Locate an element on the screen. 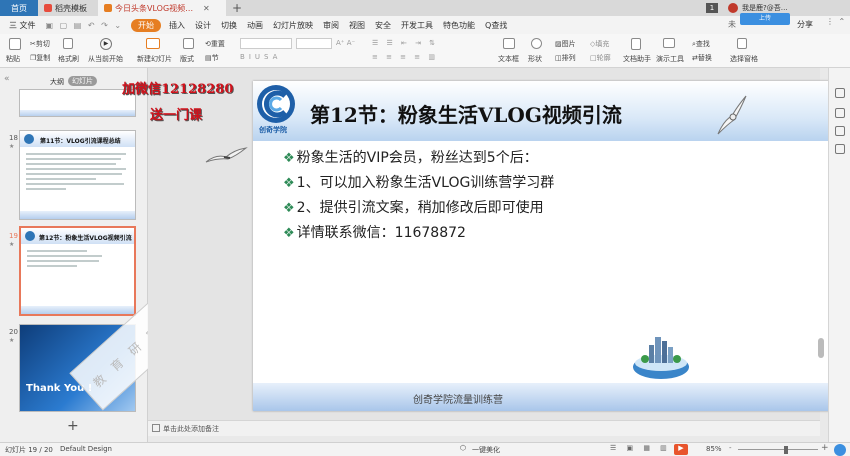 The width and height of the screenshot is (850, 456). menu-review: 审阅 is located at coordinates (331, 25).